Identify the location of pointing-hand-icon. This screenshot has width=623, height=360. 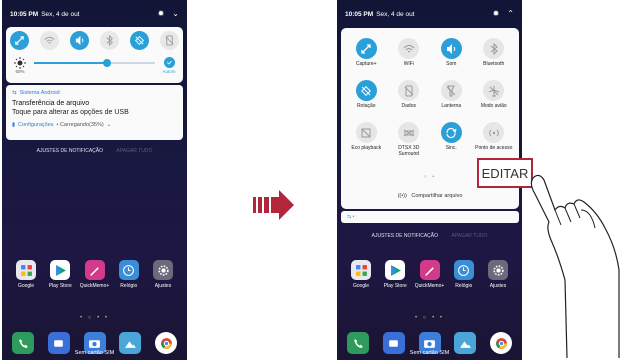
(575, 266).